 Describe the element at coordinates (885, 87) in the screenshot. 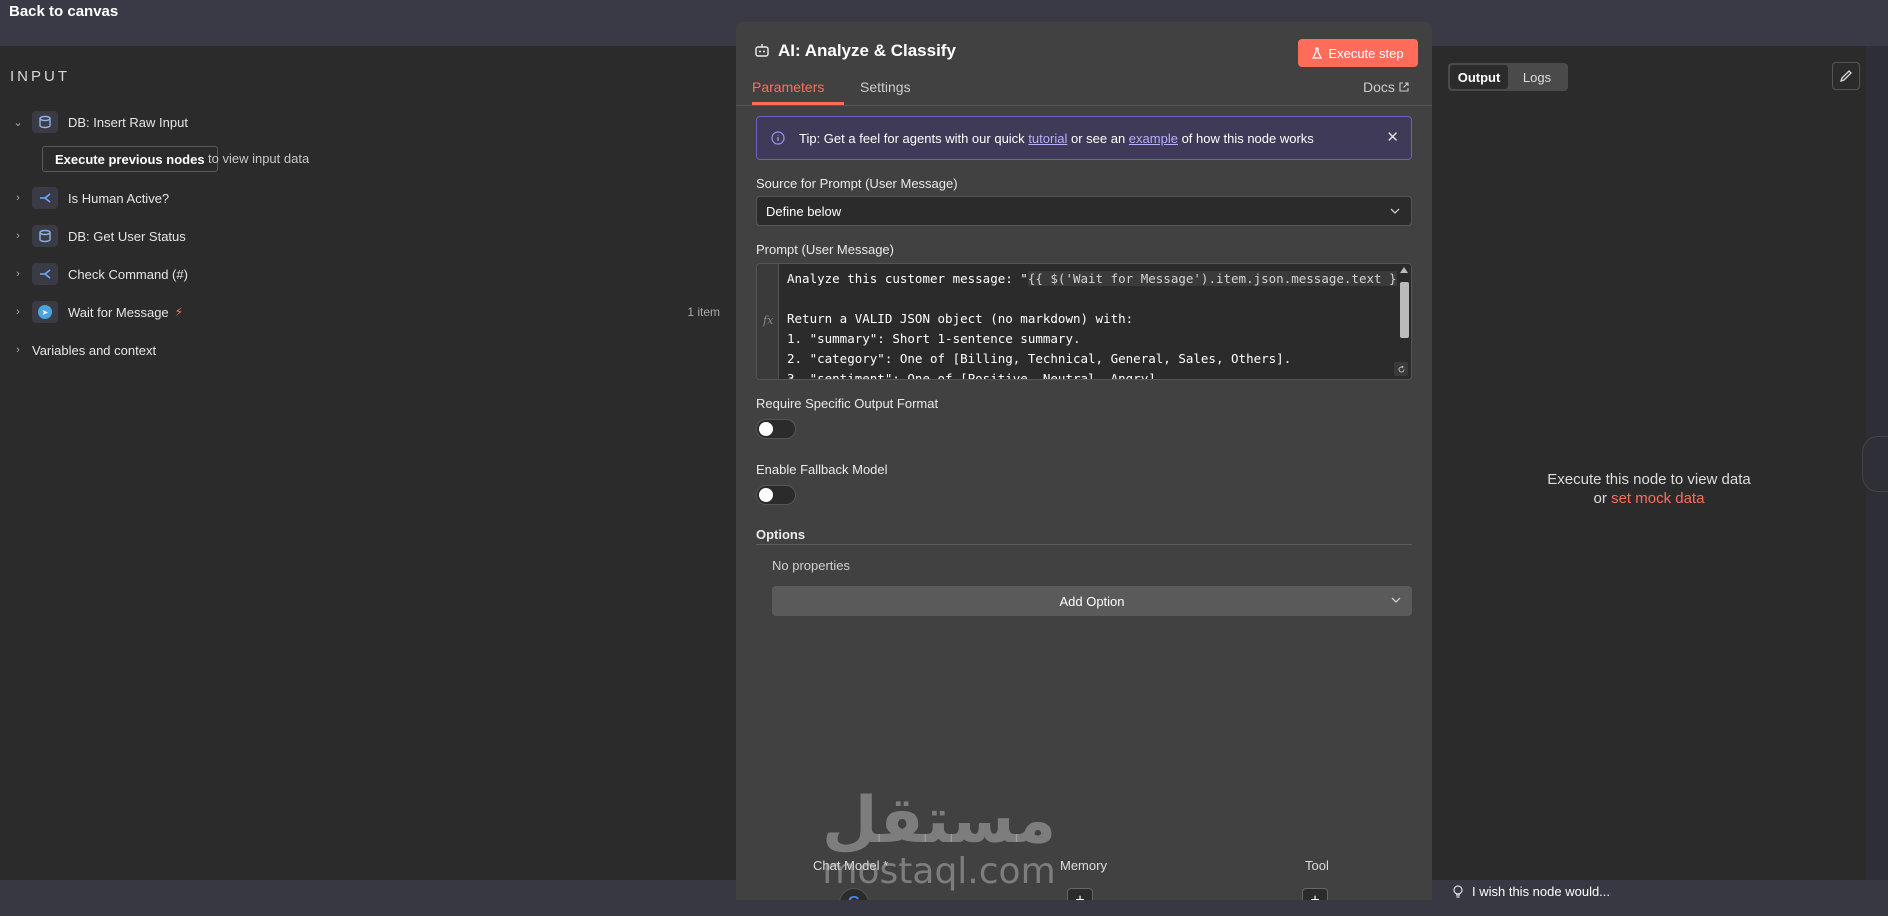

I see `tab-settings: Settings` at that location.